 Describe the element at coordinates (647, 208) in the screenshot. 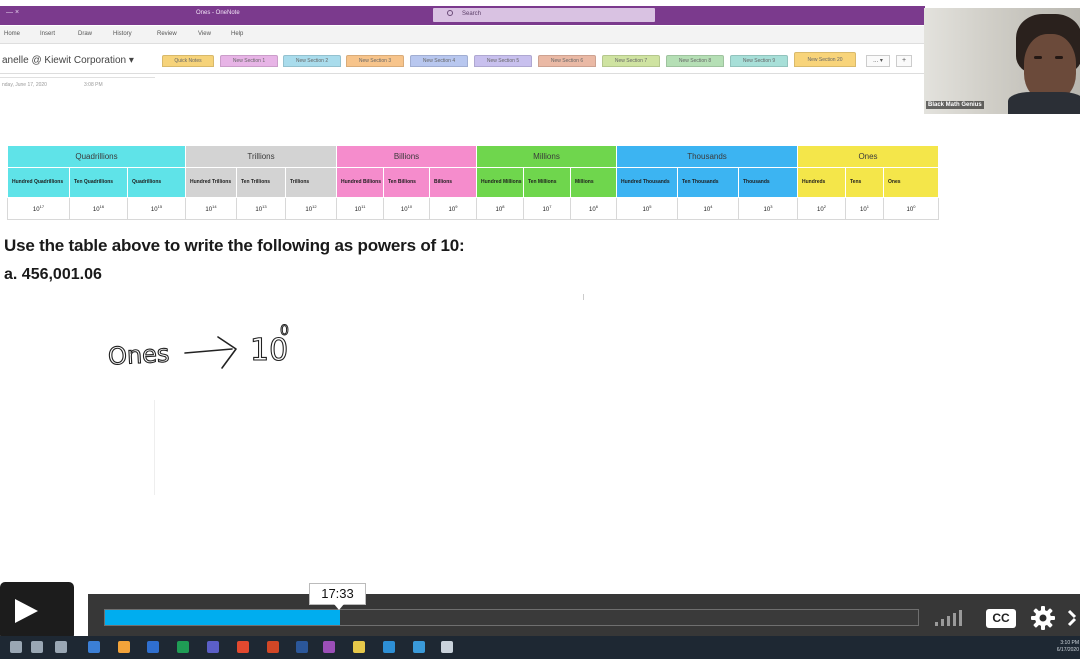

I see `power-cell: 105` at that location.